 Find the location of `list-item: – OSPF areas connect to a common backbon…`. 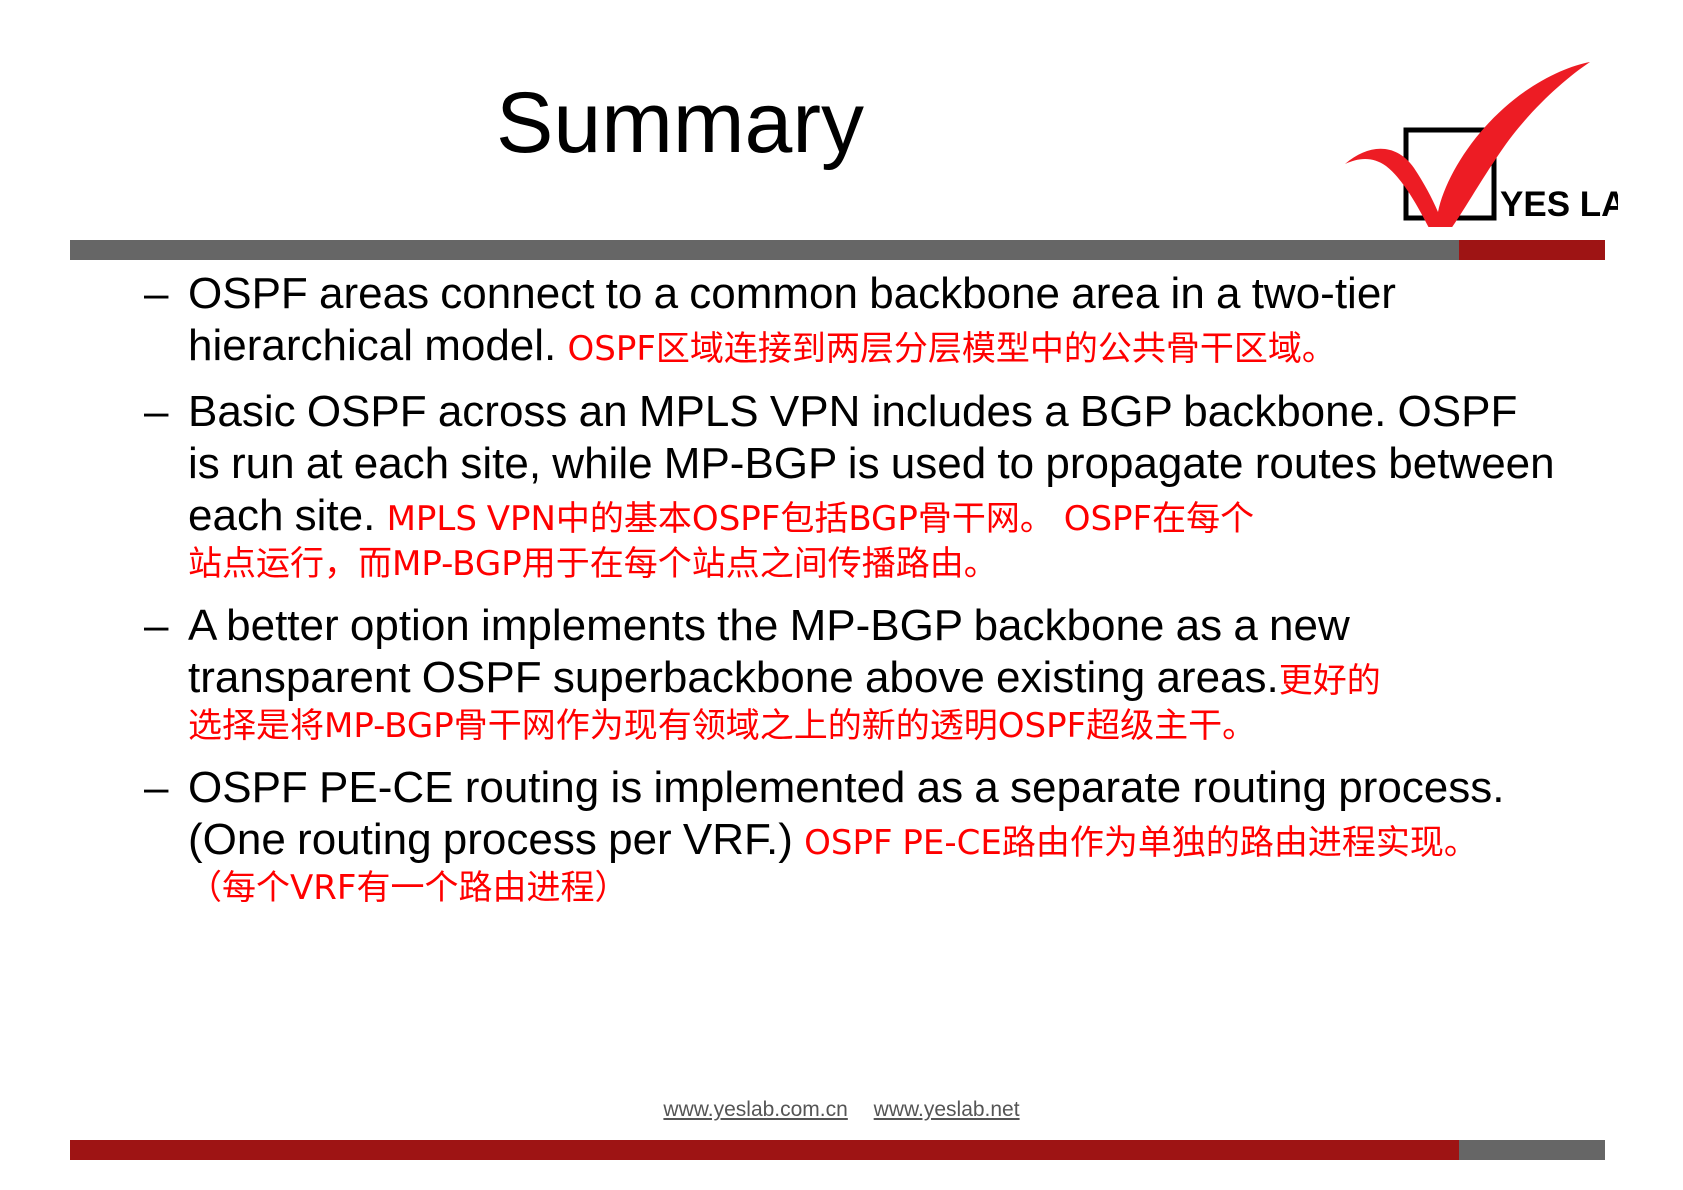

list-item: – OSPF areas connect to a common backbon… is located at coordinates (850, 320).